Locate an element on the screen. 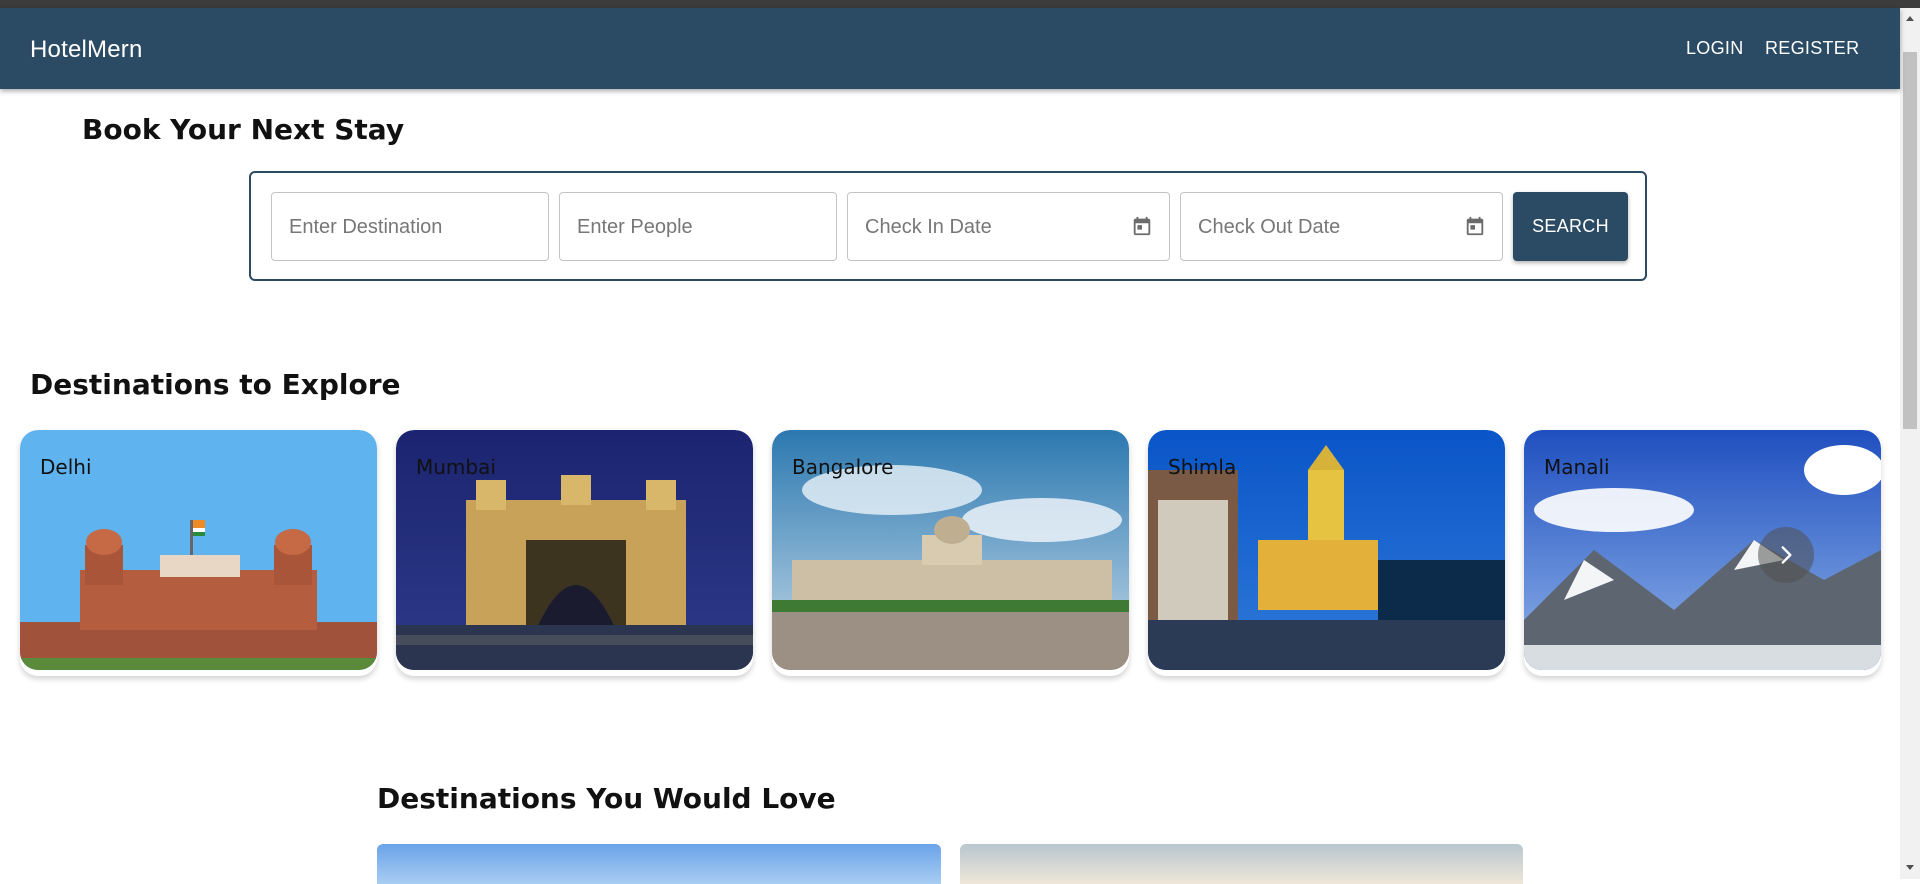 Image resolution: width=1920 pixels, height=884 pixels. destination-card-bangalore: Bangalore is located at coordinates (950, 553).